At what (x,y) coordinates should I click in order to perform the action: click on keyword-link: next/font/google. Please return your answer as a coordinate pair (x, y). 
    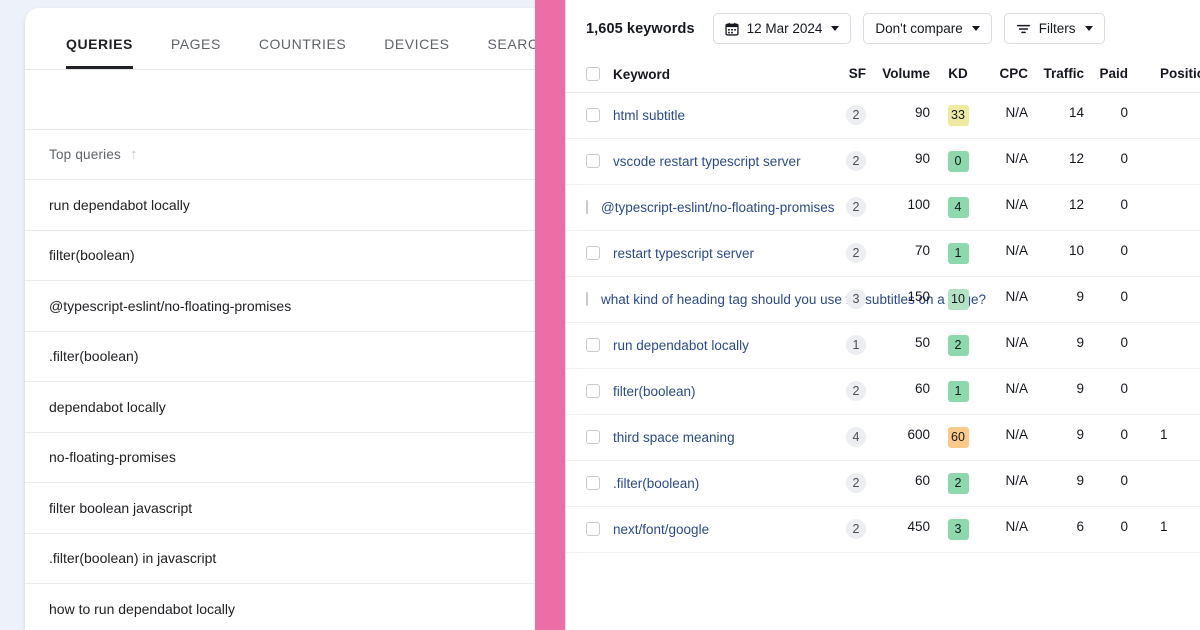
    Looking at the image, I should click on (661, 529).